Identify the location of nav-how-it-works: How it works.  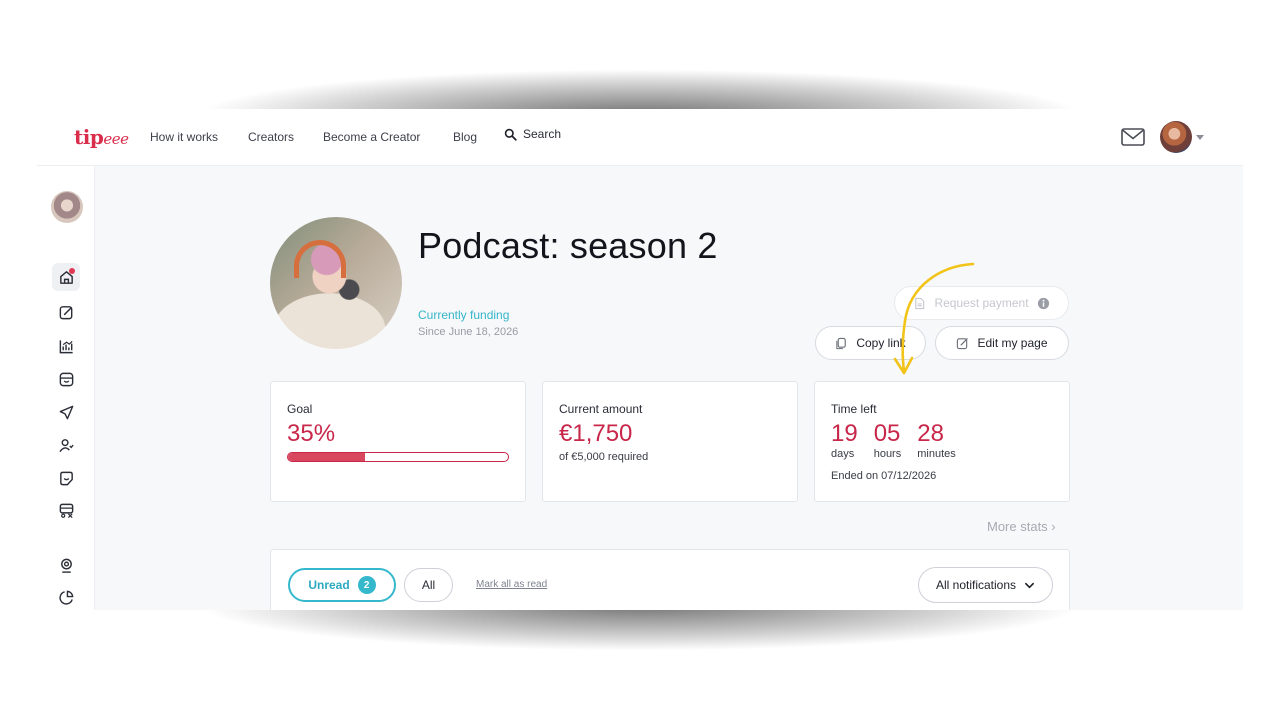
(184, 137).